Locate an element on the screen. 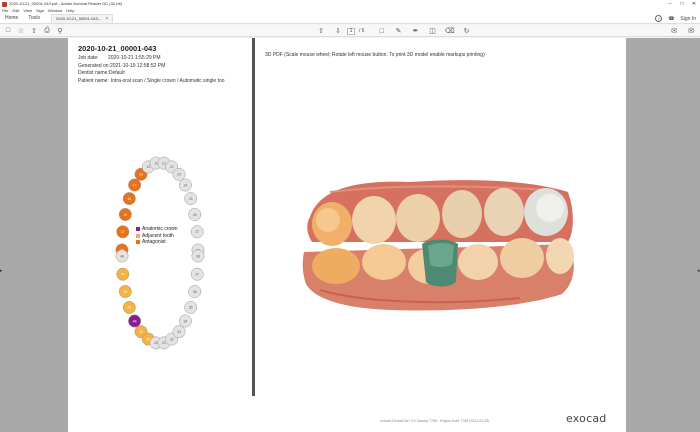 This screenshot has height=432, width=700. tooth-number: 26 is located at coordinates (195, 215).